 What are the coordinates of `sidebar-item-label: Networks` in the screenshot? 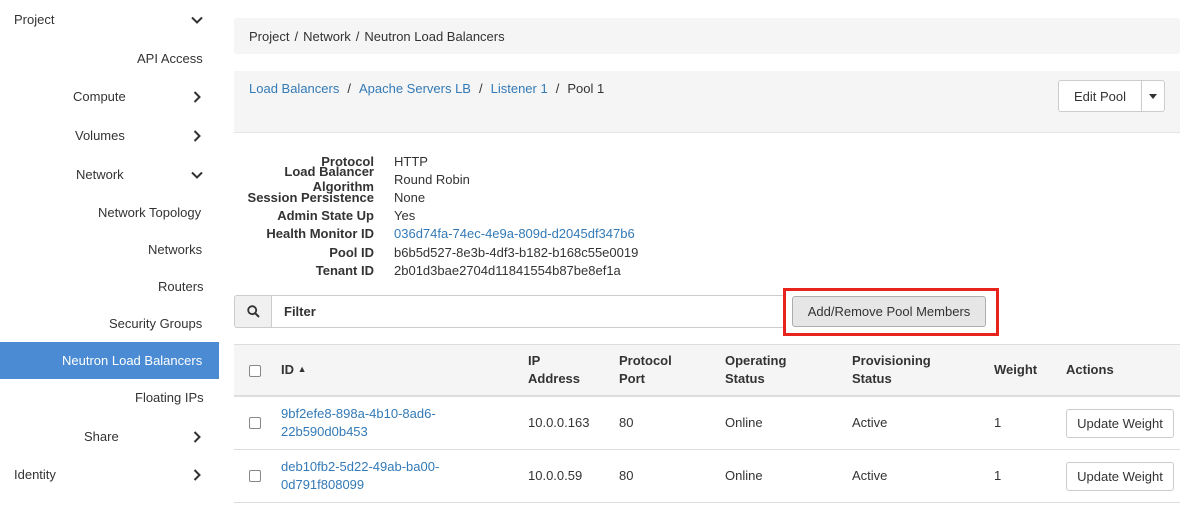 It's located at (175, 249).